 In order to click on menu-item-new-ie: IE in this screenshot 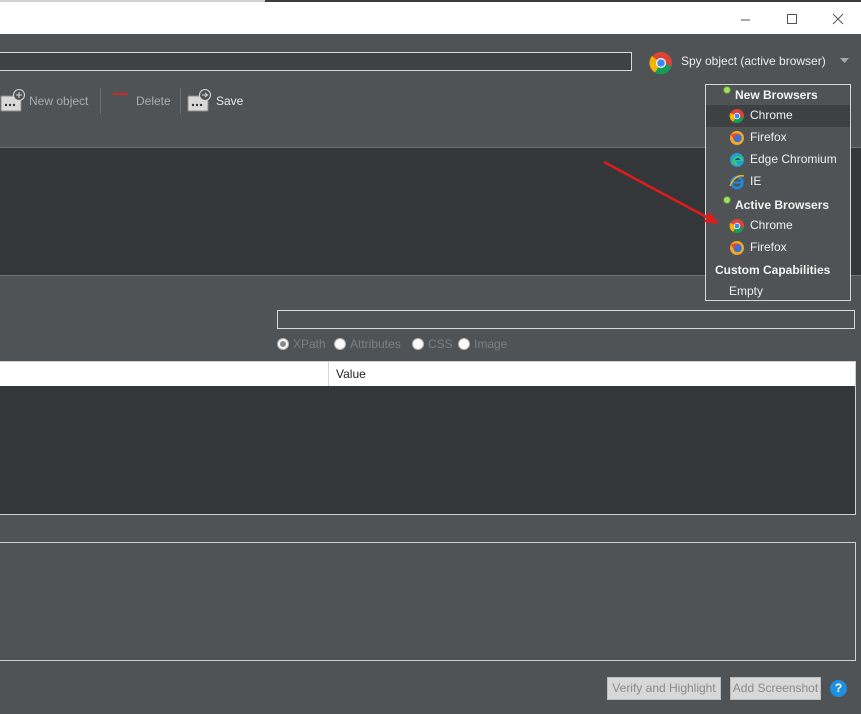, I will do `click(778, 182)`.